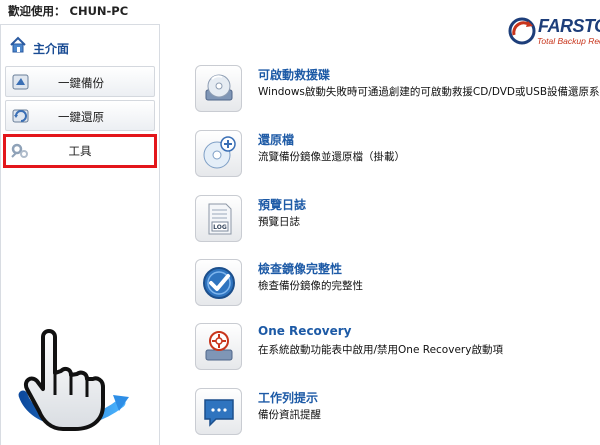 Image resolution: width=600 pixels, height=445 pixels. What do you see at coordinates (18, 44) in the screenshot?
I see `home-icon` at bounding box center [18, 44].